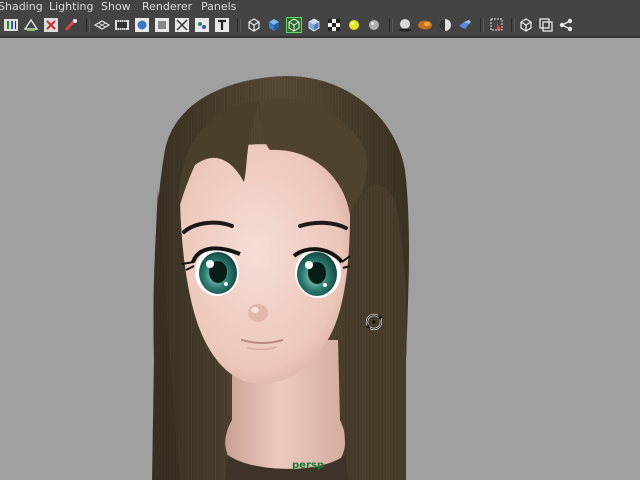 This screenshot has width=640, height=480. Describe the element at coordinates (445, 25) in the screenshot. I see `anti-aliasing-icon` at that location.